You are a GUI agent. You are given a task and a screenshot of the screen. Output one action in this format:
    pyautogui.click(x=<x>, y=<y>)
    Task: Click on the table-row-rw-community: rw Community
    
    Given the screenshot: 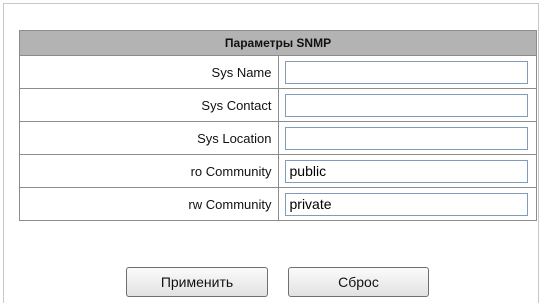 What is the action you would take?
    pyautogui.click(x=278, y=204)
    